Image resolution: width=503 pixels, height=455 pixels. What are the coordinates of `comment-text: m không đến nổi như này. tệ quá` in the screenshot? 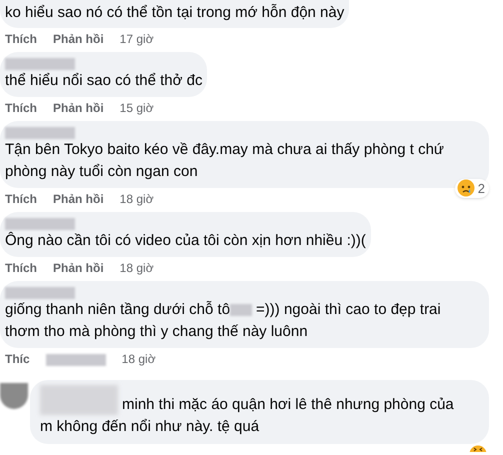 It's located at (150, 427).